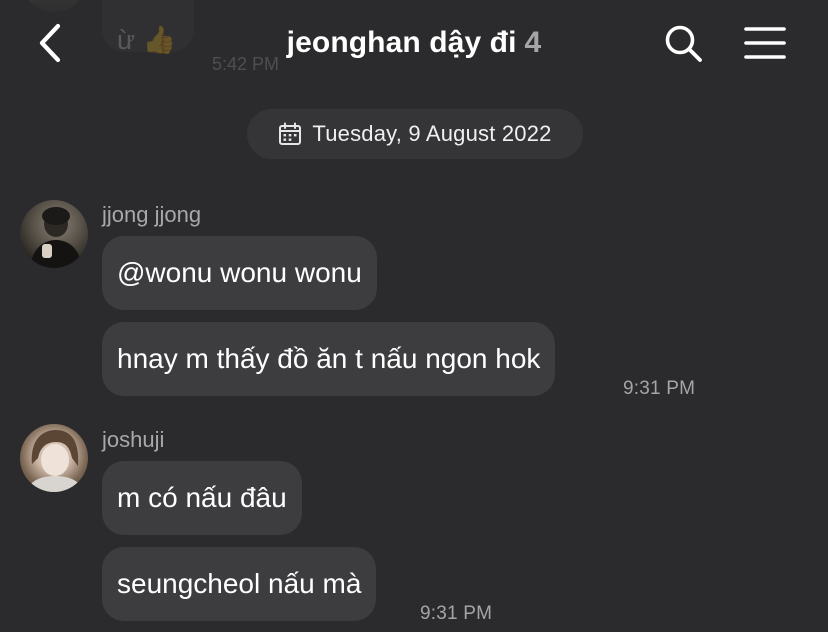 This screenshot has width=828, height=632. Describe the element at coordinates (202, 498) in the screenshot. I see `message-bubble: m có nấu đâu` at that location.